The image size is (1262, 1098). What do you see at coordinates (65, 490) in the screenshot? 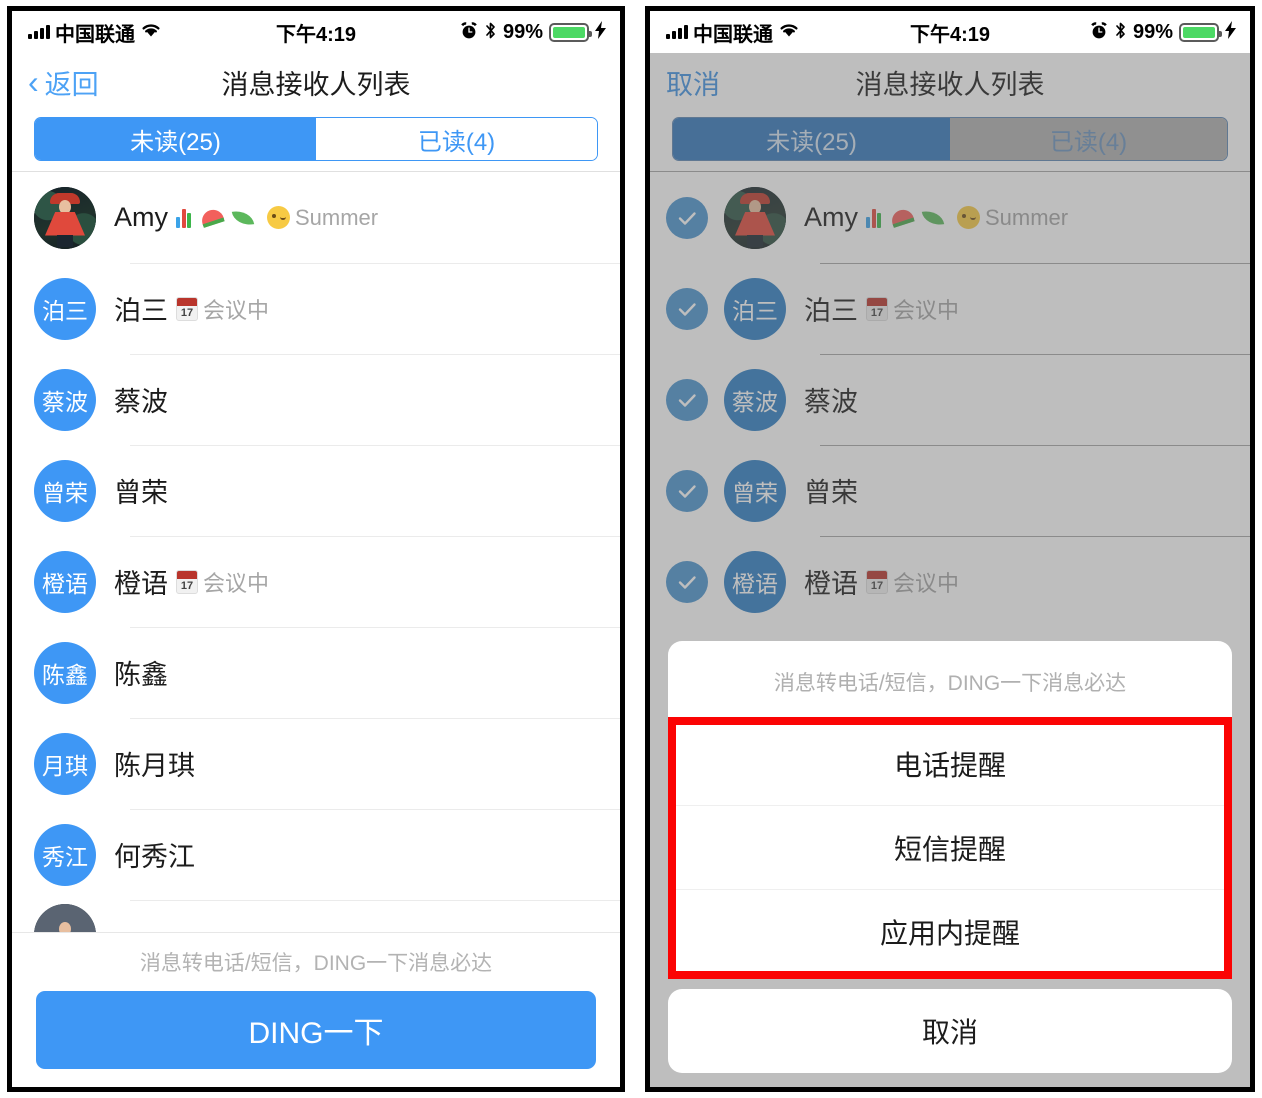
I see `avatar: 曾荣` at bounding box center [65, 490].